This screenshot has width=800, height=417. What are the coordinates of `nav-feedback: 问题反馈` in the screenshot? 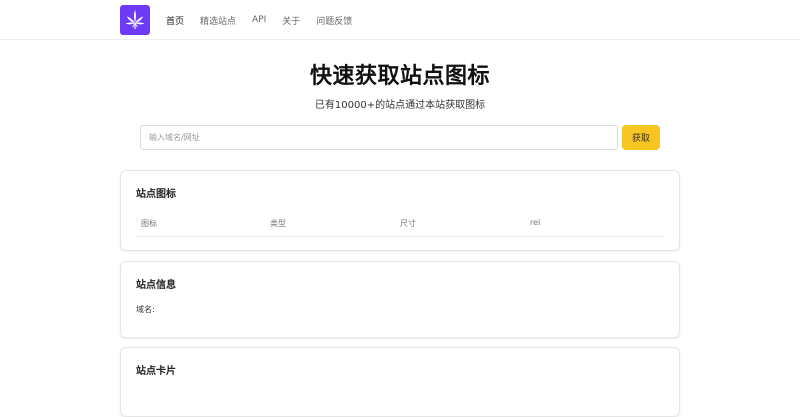 It's located at (334, 20).